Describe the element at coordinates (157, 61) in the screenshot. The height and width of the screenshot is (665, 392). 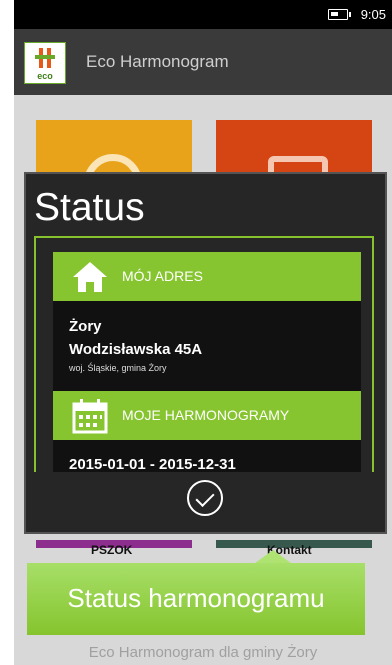
I see `app-title: Eco Harmonogram` at that location.